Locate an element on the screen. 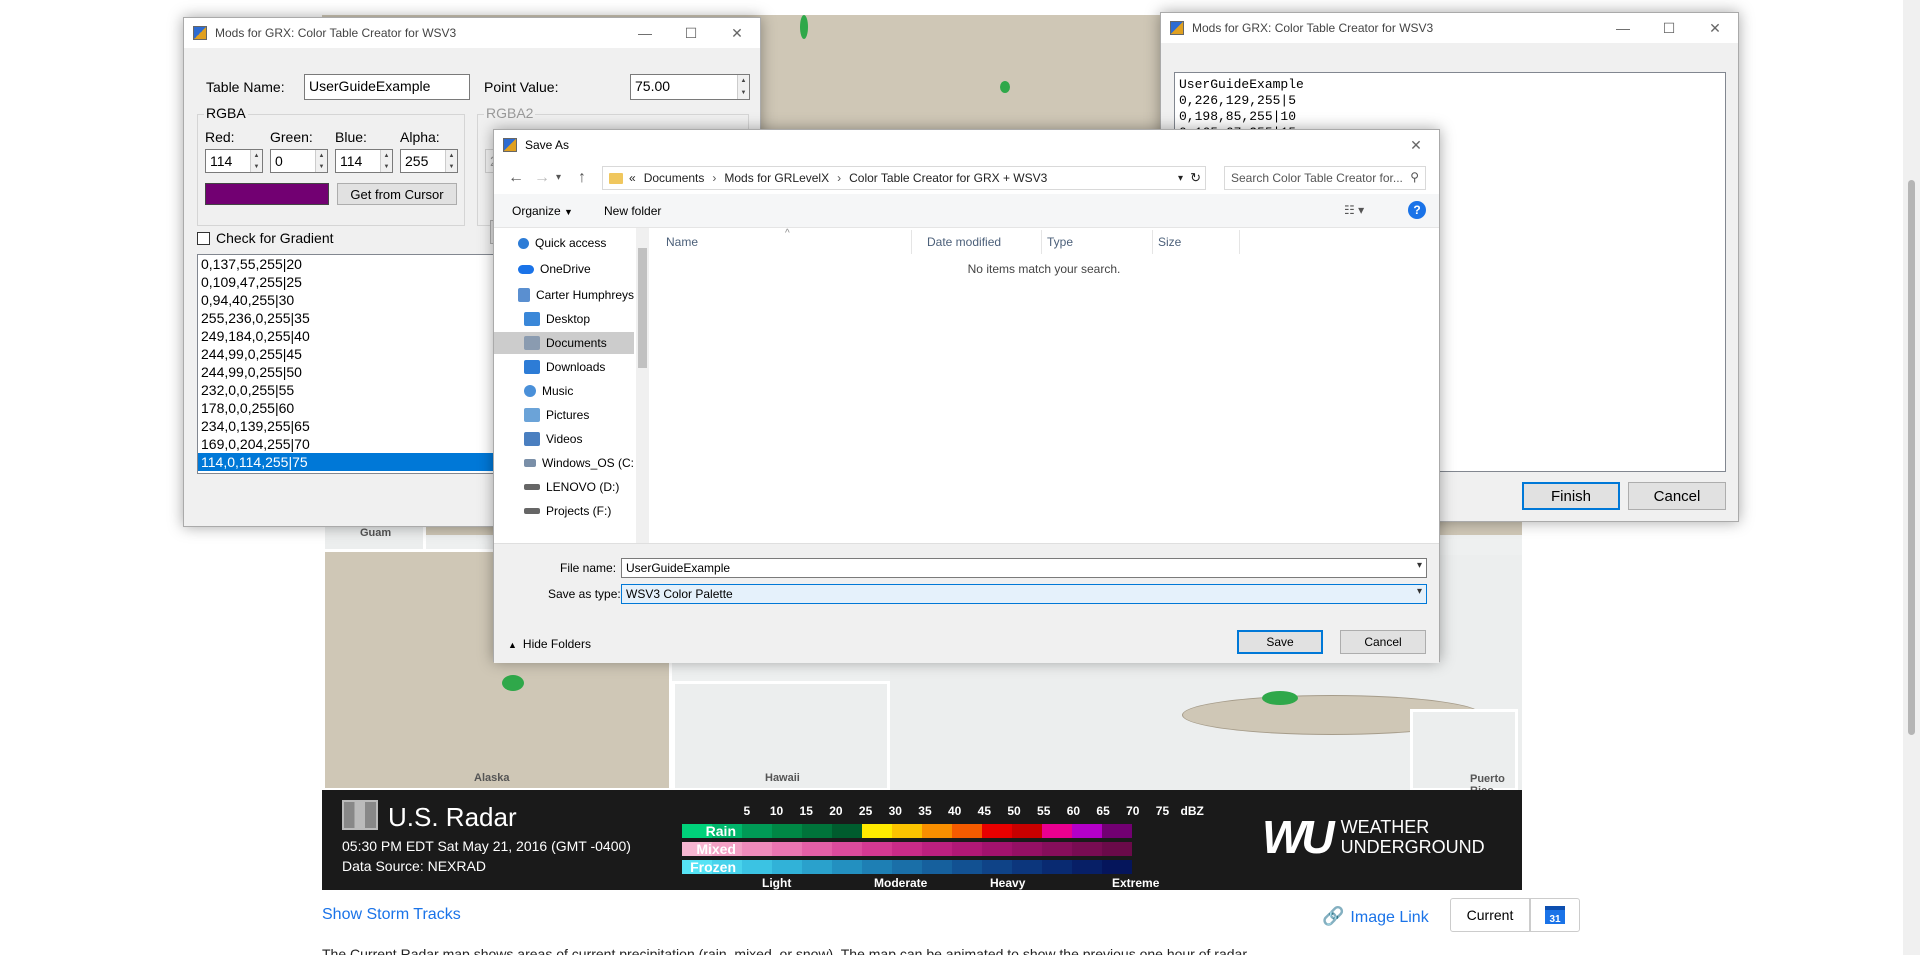  nav-windows-os: Windows_OS (C: is located at coordinates (564, 463).